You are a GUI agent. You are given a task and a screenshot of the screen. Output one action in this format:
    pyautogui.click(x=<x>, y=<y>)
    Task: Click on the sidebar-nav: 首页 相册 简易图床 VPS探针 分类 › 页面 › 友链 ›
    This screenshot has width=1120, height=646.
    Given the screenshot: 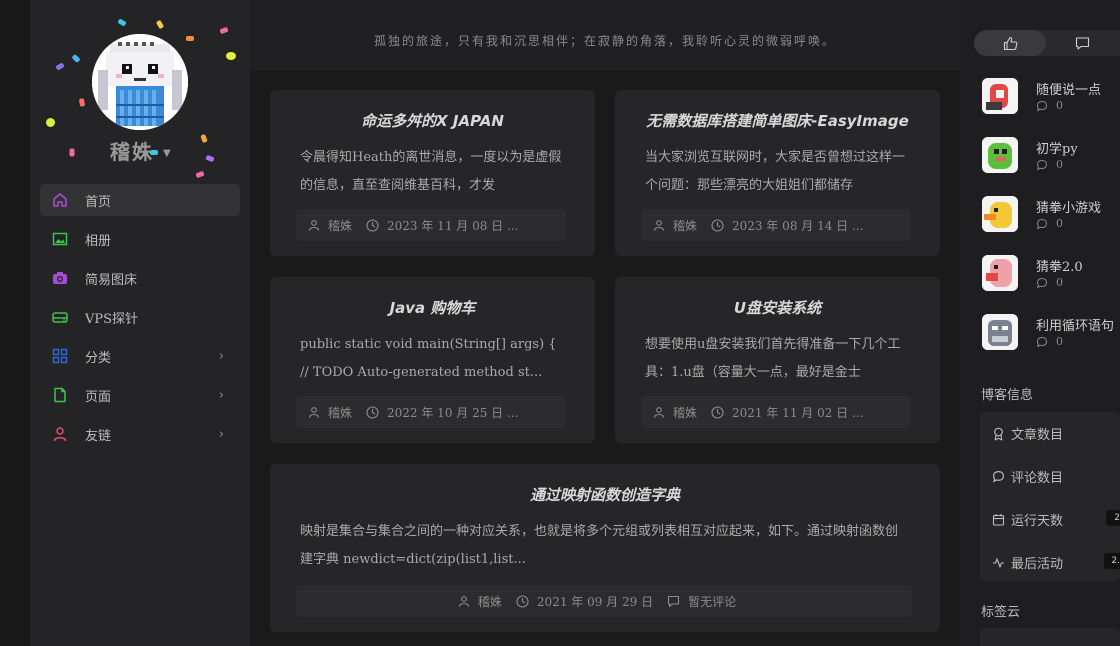 What is the action you would take?
    pyautogui.click(x=140, y=320)
    